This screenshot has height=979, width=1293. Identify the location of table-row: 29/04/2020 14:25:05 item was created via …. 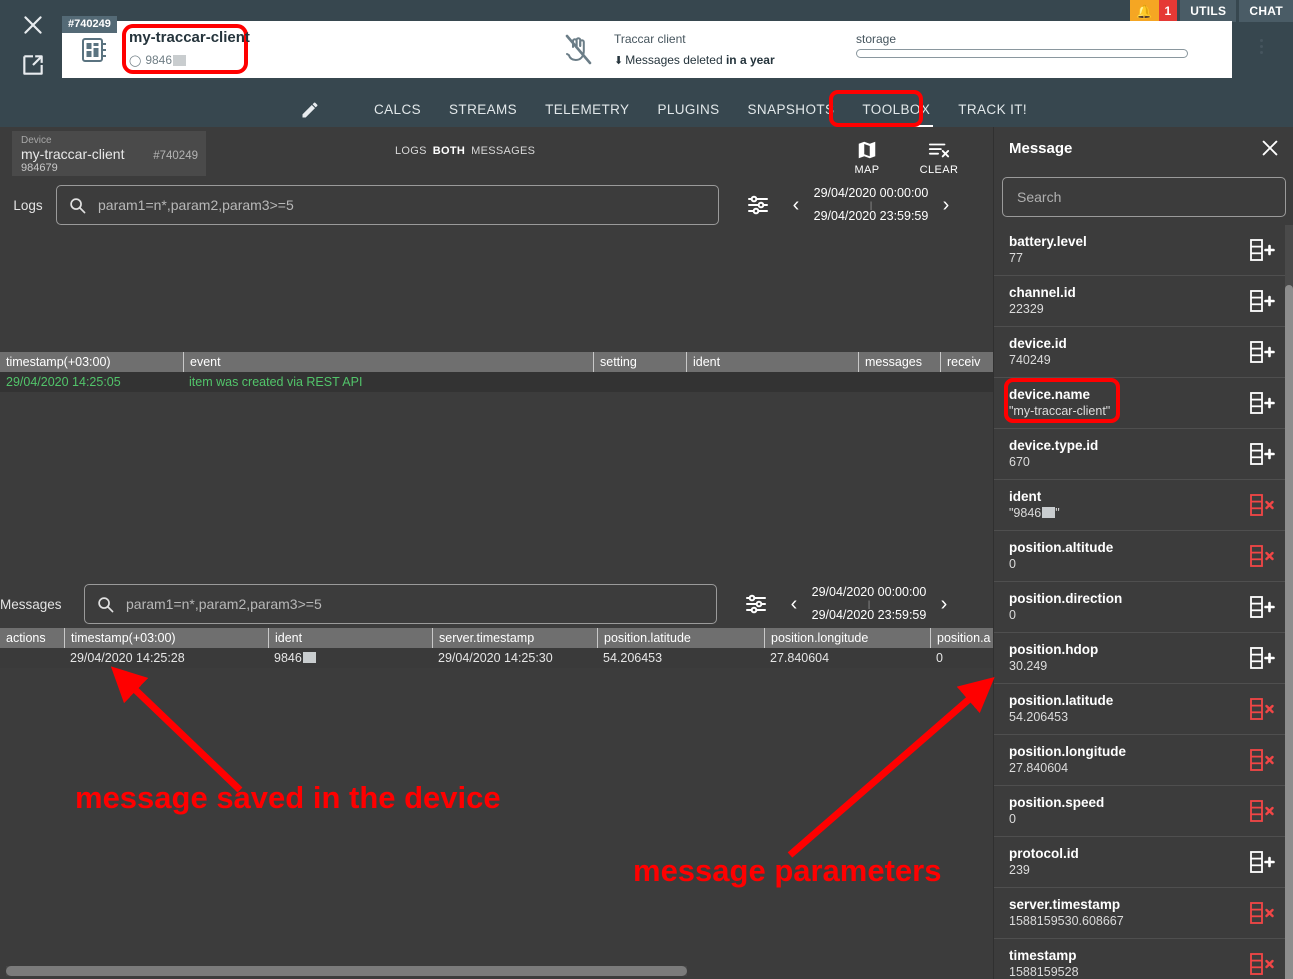
(496, 382).